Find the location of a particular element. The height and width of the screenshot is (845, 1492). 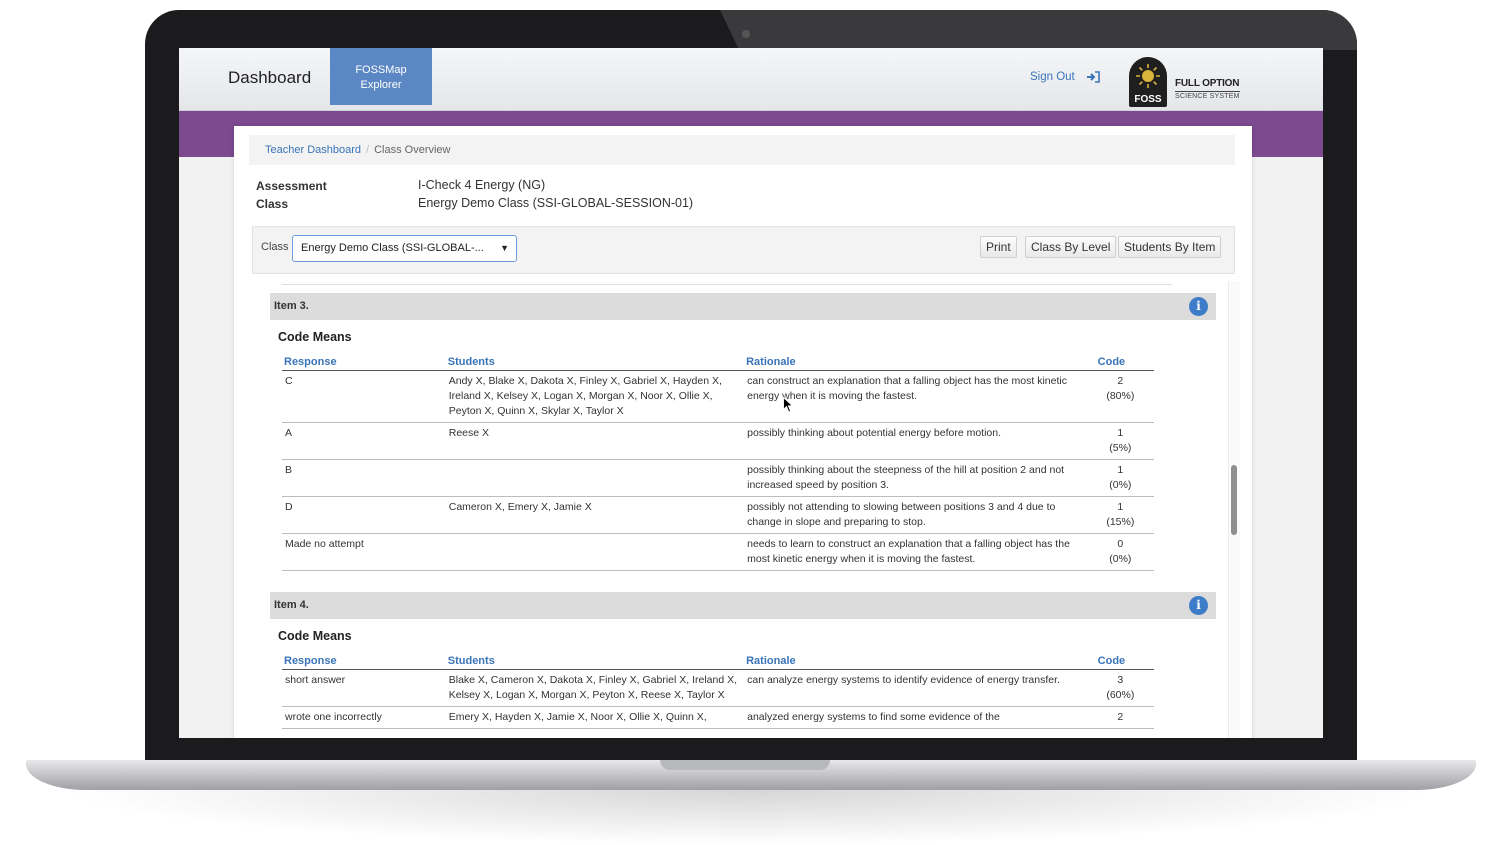

cell-code: 2 is located at coordinates (1119, 717).